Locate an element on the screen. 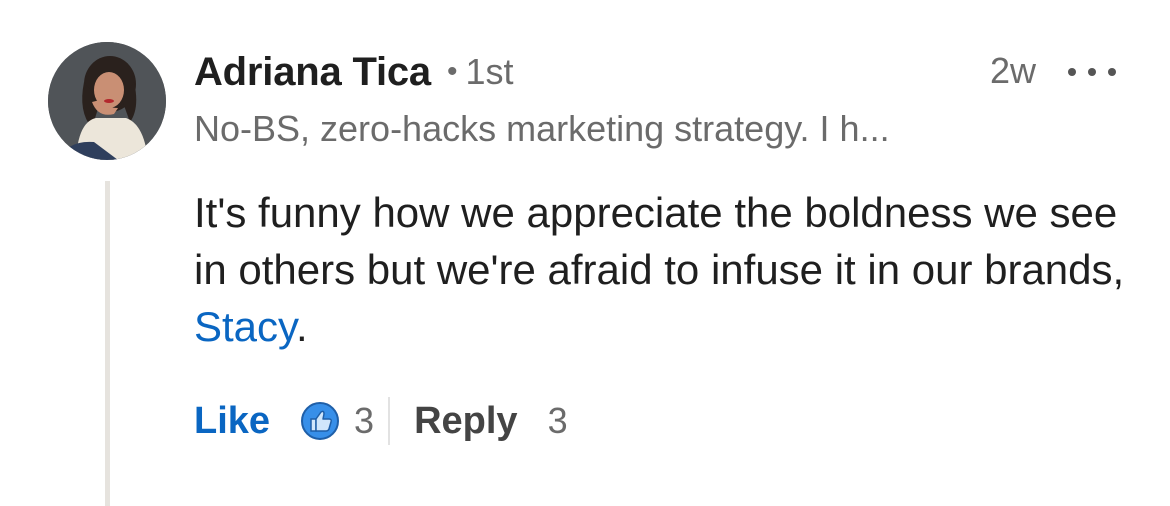 The image size is (1170, 506). more-options-button is located at coordinates (1092, 72).